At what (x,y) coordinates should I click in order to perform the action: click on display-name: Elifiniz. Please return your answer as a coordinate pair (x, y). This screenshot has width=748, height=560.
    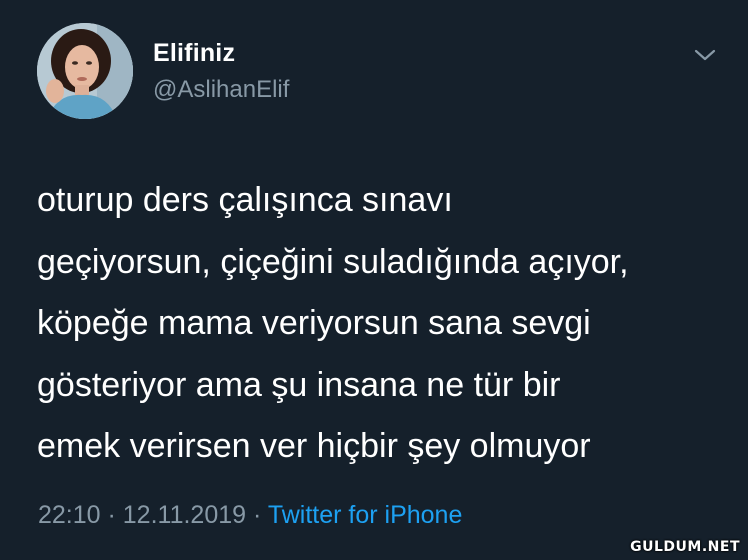
    Looking at the image, I should click on (194, 53).